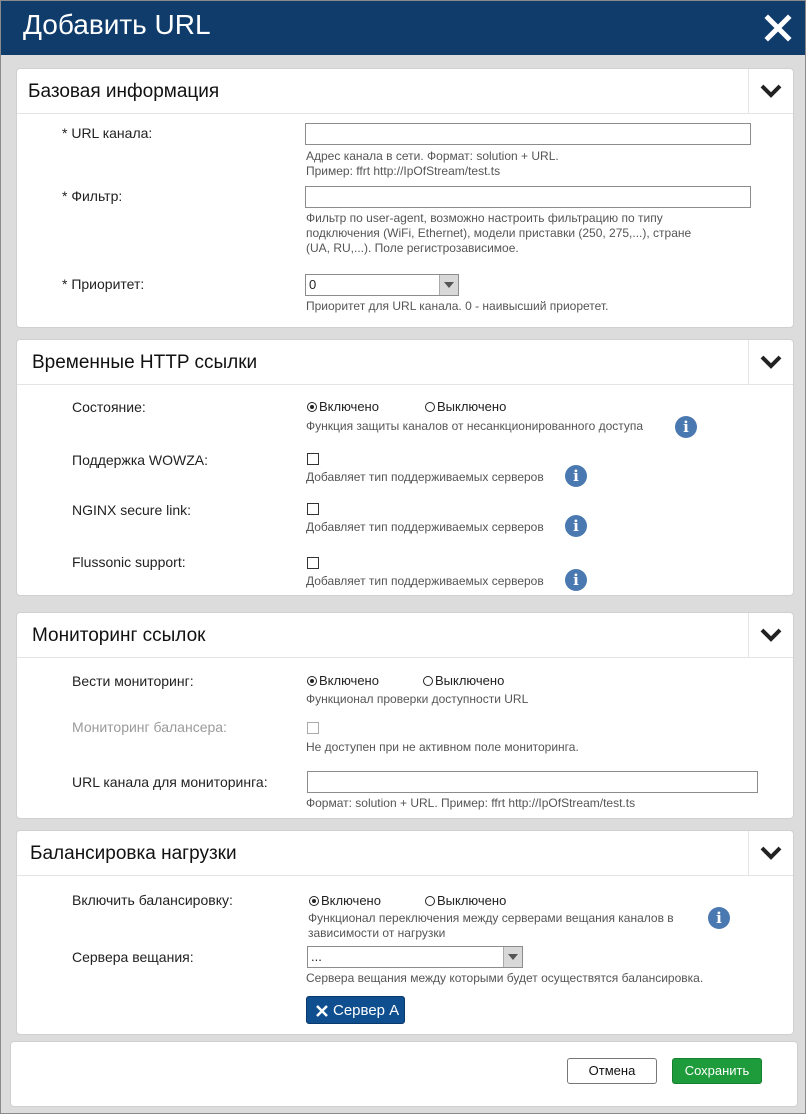  I want to click on nginx-hint: Добавляет тип поддерживаемых серверов, so click(425, 527).